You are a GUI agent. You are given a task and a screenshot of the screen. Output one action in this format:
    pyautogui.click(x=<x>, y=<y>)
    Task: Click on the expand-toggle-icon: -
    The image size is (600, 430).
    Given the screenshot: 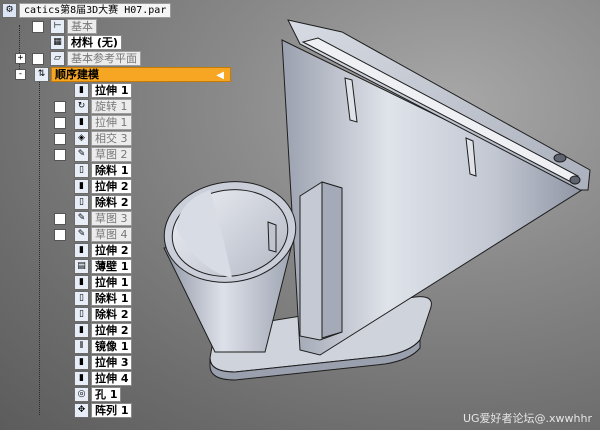 What is the action you would take?
    pyautogui.click(x=20, y=74)
    